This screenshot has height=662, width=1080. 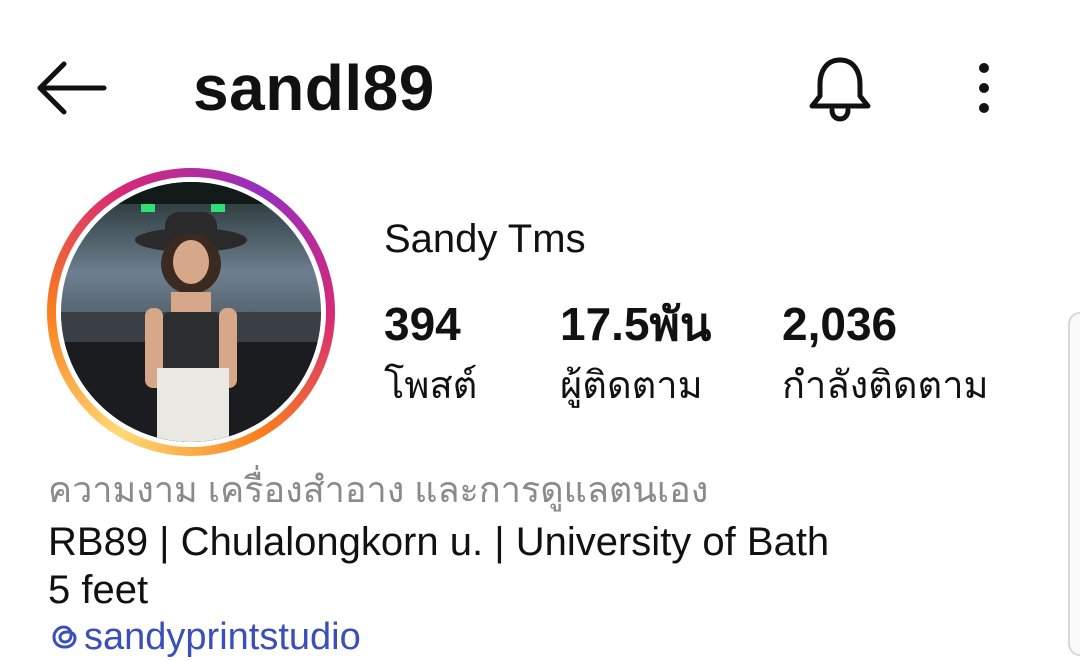 I want to click on profile-photo, so click(x=191, y=312).